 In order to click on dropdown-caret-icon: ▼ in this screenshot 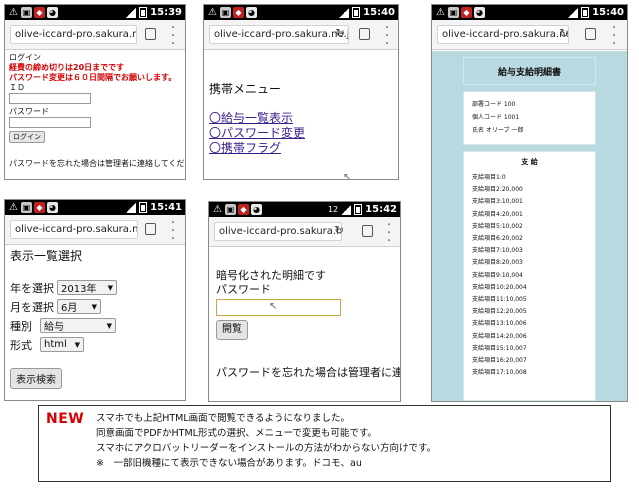, I will do `click(77, 344)`.